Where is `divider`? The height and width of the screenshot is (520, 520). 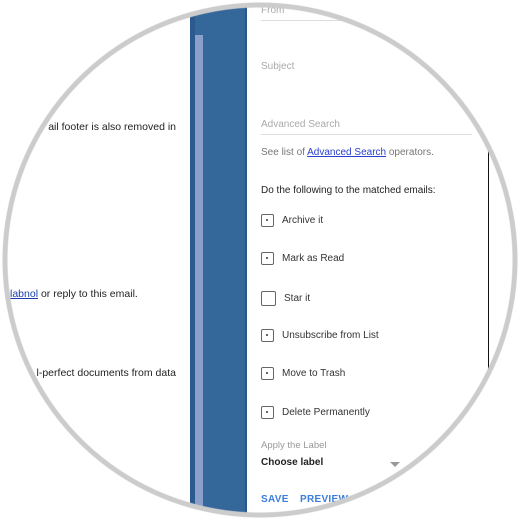
divider is located at coordinates (488, 260).